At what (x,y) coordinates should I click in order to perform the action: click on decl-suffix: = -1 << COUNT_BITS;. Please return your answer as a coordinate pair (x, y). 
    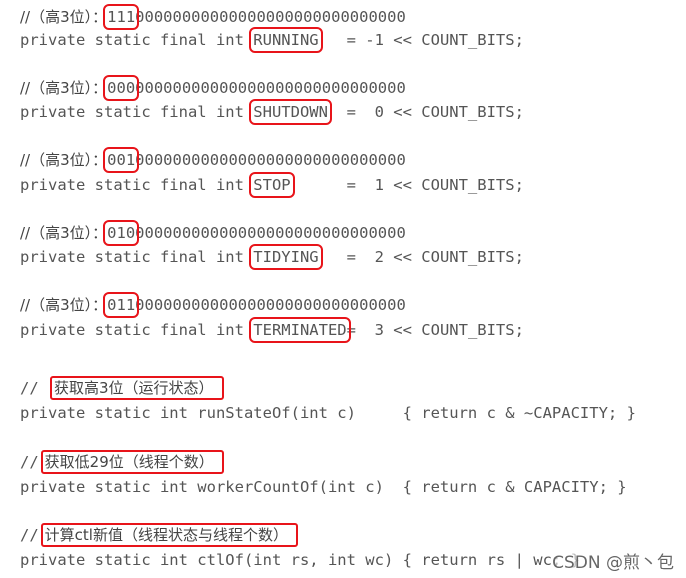
    Looking at the image, I should click on (421, 40).